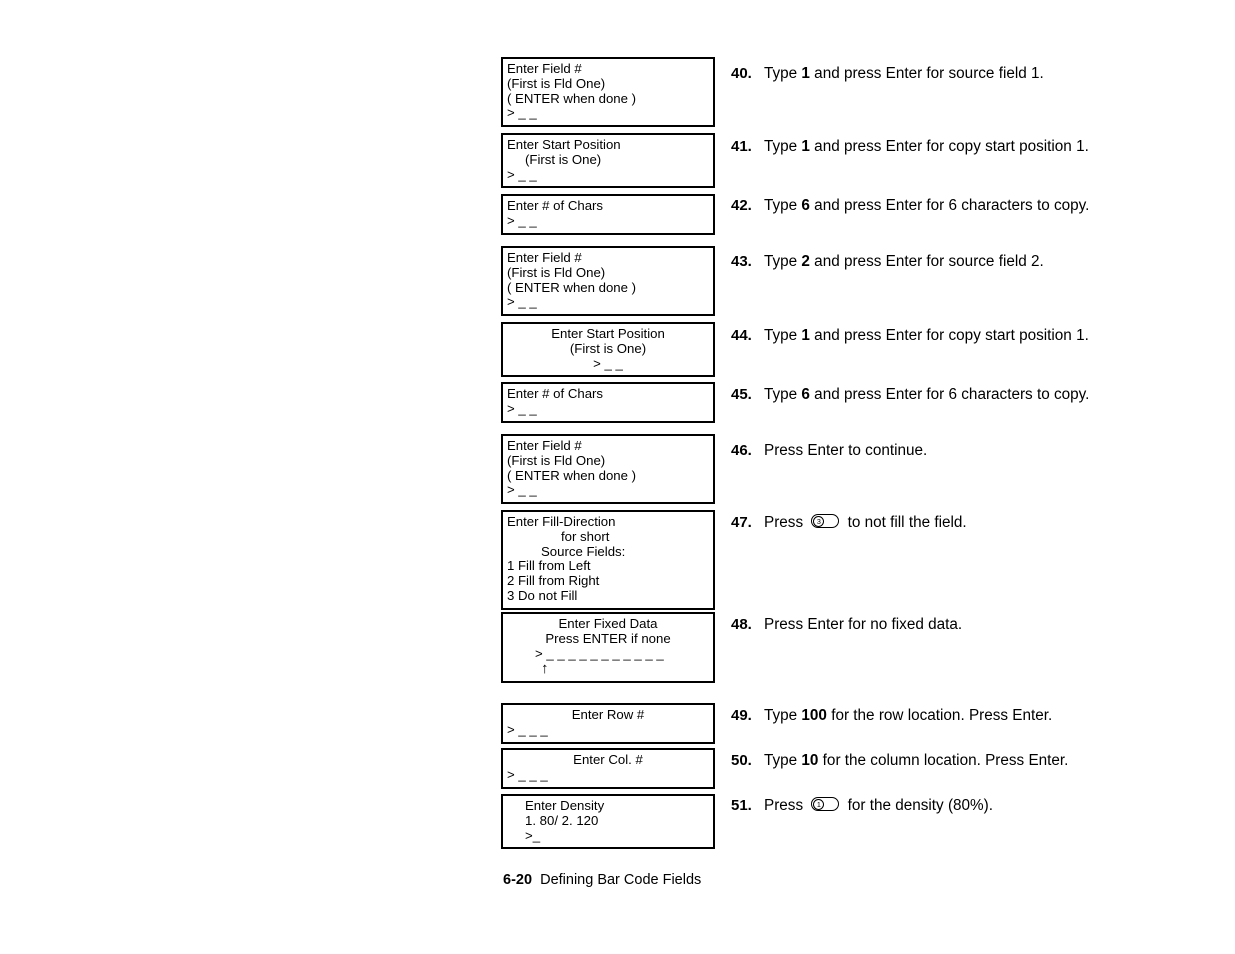  I want to click on step-text-run: and press Enter for source field 2., so click(926, 261).